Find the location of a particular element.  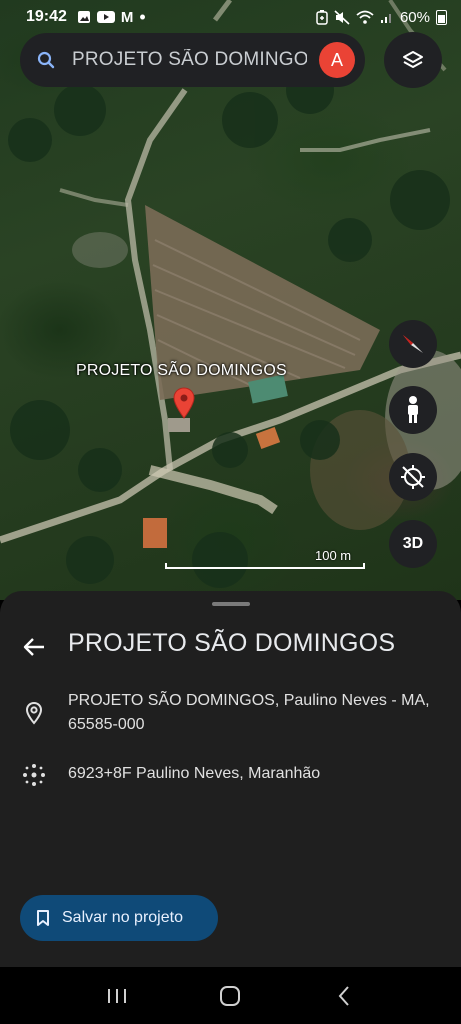

save-button-label: Salvar no projeto is located at coordinates (122, 917).